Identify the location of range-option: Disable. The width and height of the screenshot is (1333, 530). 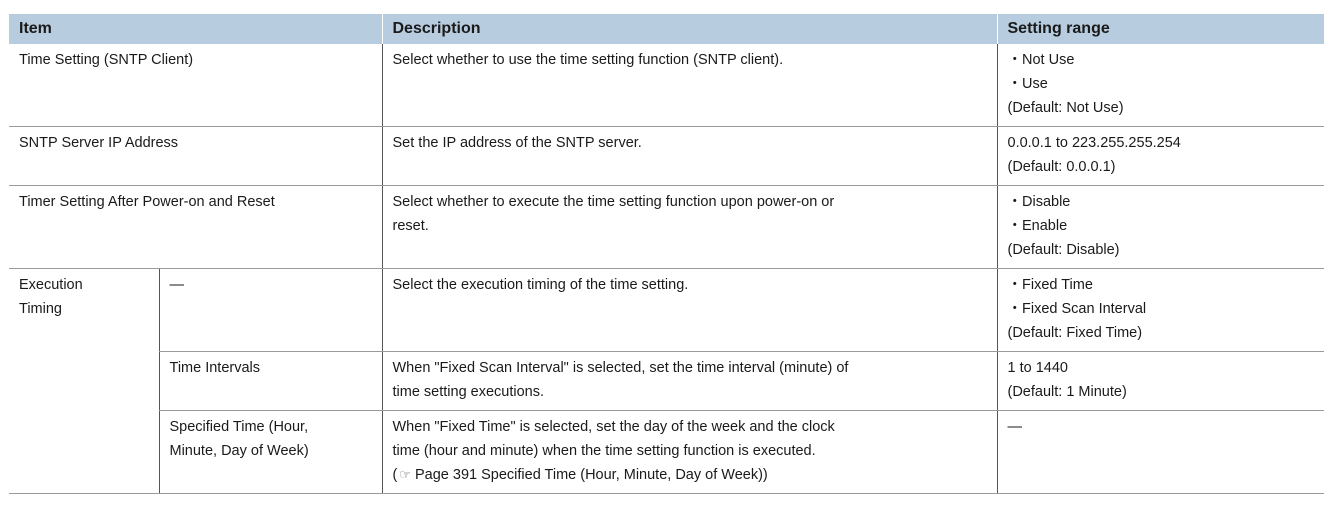
(1161, 202).